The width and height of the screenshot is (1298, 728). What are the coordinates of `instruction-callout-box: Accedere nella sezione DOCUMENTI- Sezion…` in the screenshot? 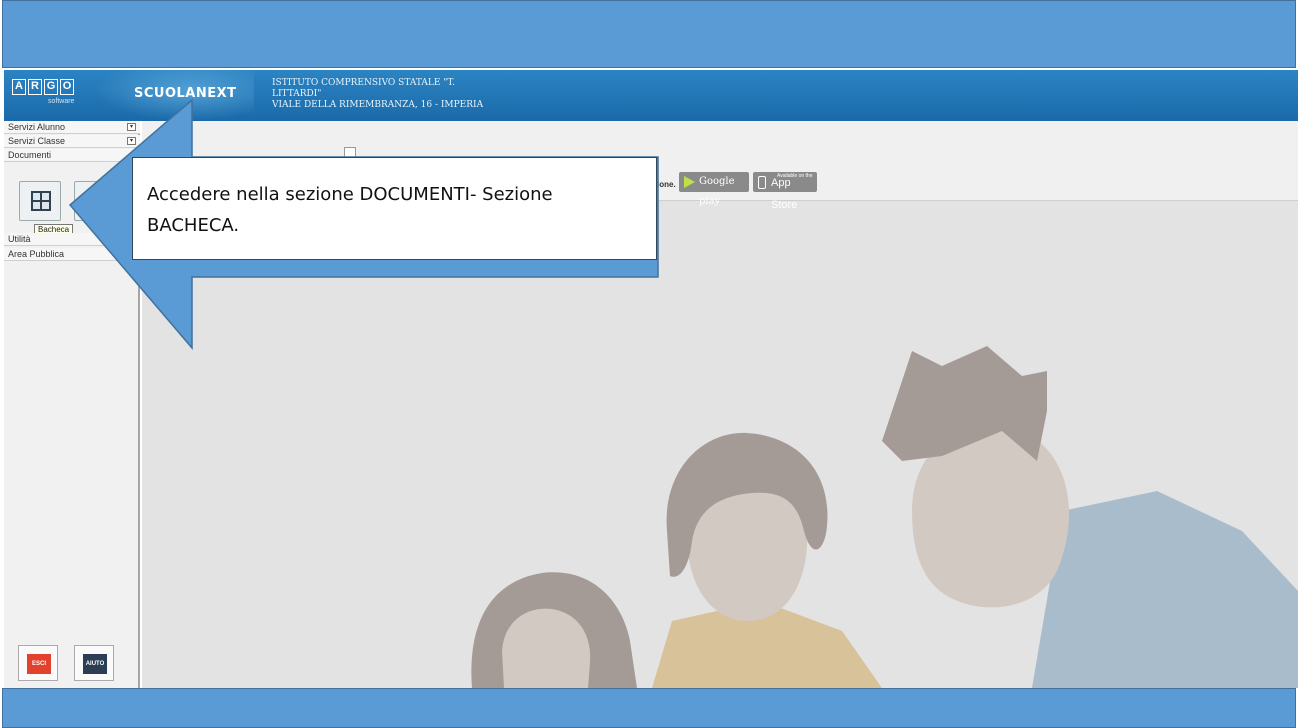 It's located at (394, 208).